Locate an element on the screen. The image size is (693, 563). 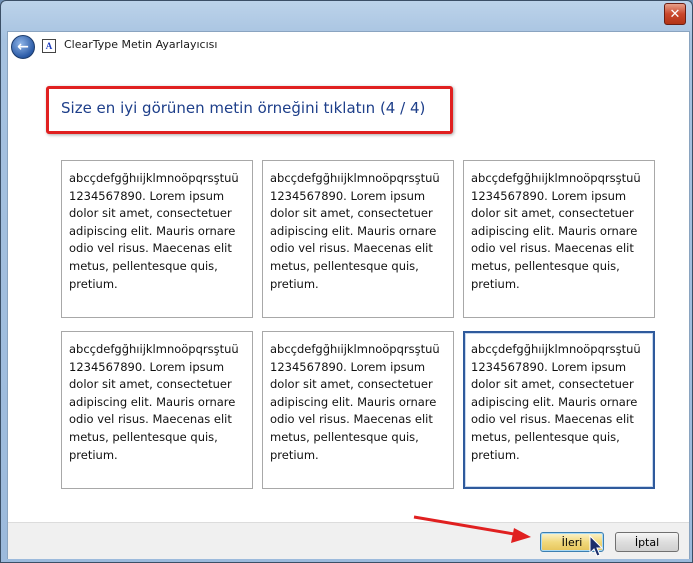
button-footer: İleri İptal is located at coordinates (348, 540).